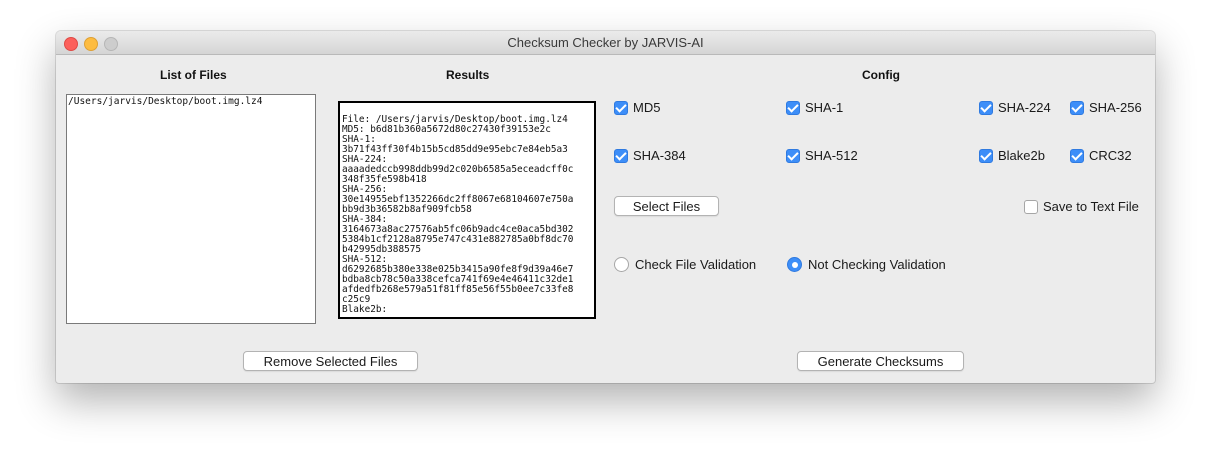 This screenshot has height=464, width=1211. Describe the element at coordinates (666, 206) in the screenshot. I see `select-files-button: Select Files` at that location.